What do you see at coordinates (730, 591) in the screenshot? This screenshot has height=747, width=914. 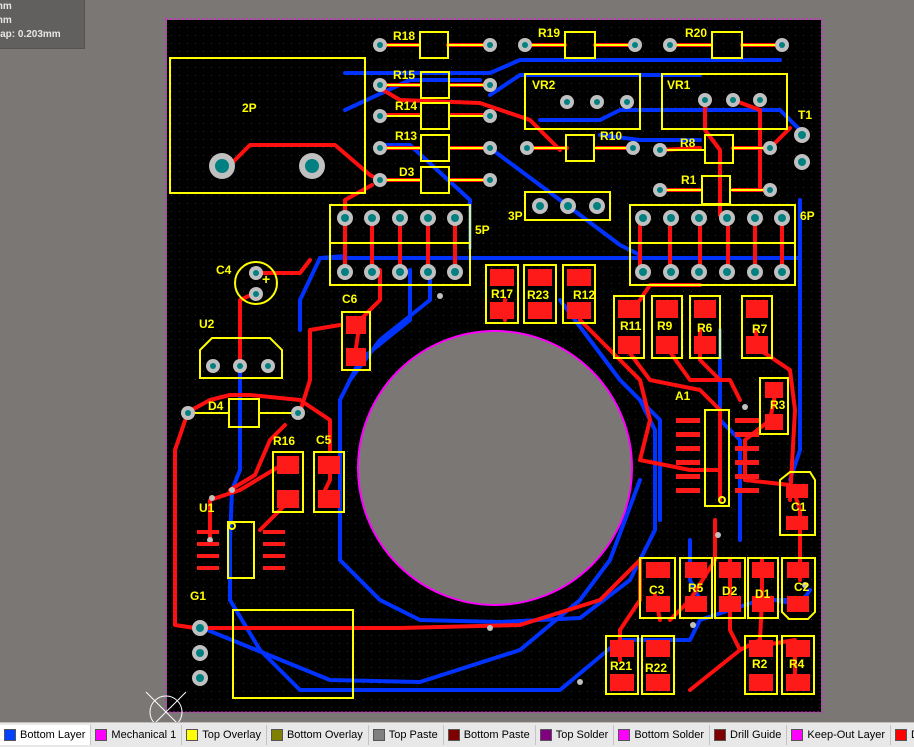 I see `label-d2: D2` at bounding box center [730, 591].